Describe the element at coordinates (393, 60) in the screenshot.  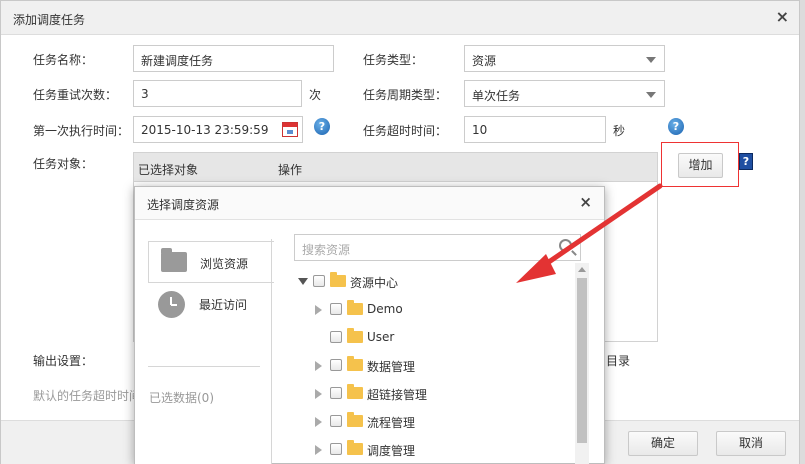
I see `task-type-label: 任务类型：` at that location.